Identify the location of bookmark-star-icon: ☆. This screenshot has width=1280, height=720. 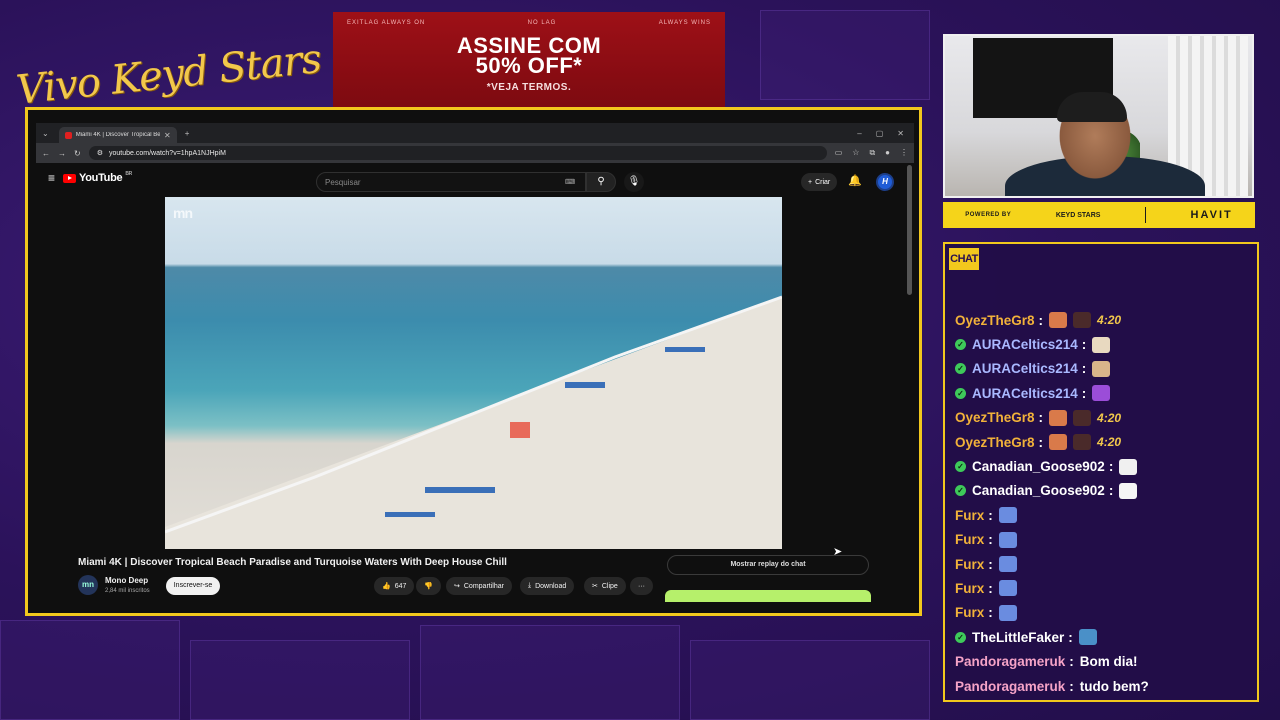
(855, 153).